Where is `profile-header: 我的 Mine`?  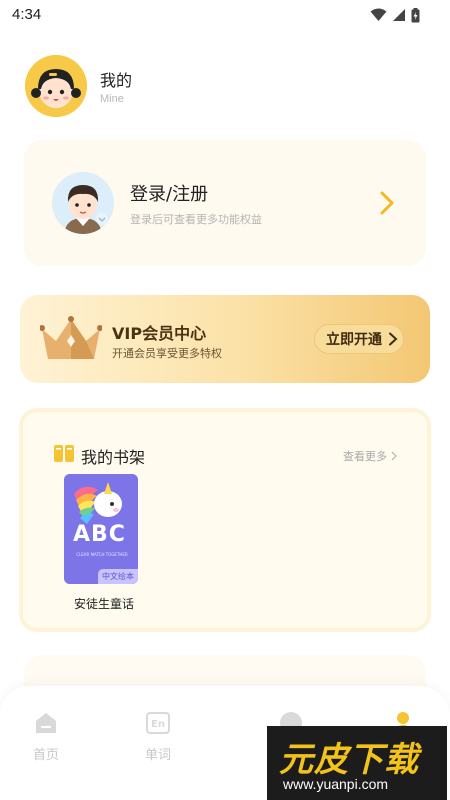 profile-header: 我的 Mine is located at coordinates (175, 86).